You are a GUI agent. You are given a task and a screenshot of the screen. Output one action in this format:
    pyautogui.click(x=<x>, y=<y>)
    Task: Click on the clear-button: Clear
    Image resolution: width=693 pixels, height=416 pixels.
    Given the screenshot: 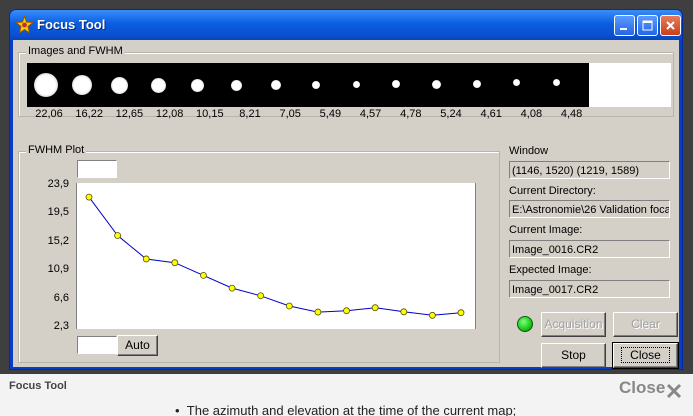 What is the action you would take?
    pyautogui.click(x=645, y=324)
    